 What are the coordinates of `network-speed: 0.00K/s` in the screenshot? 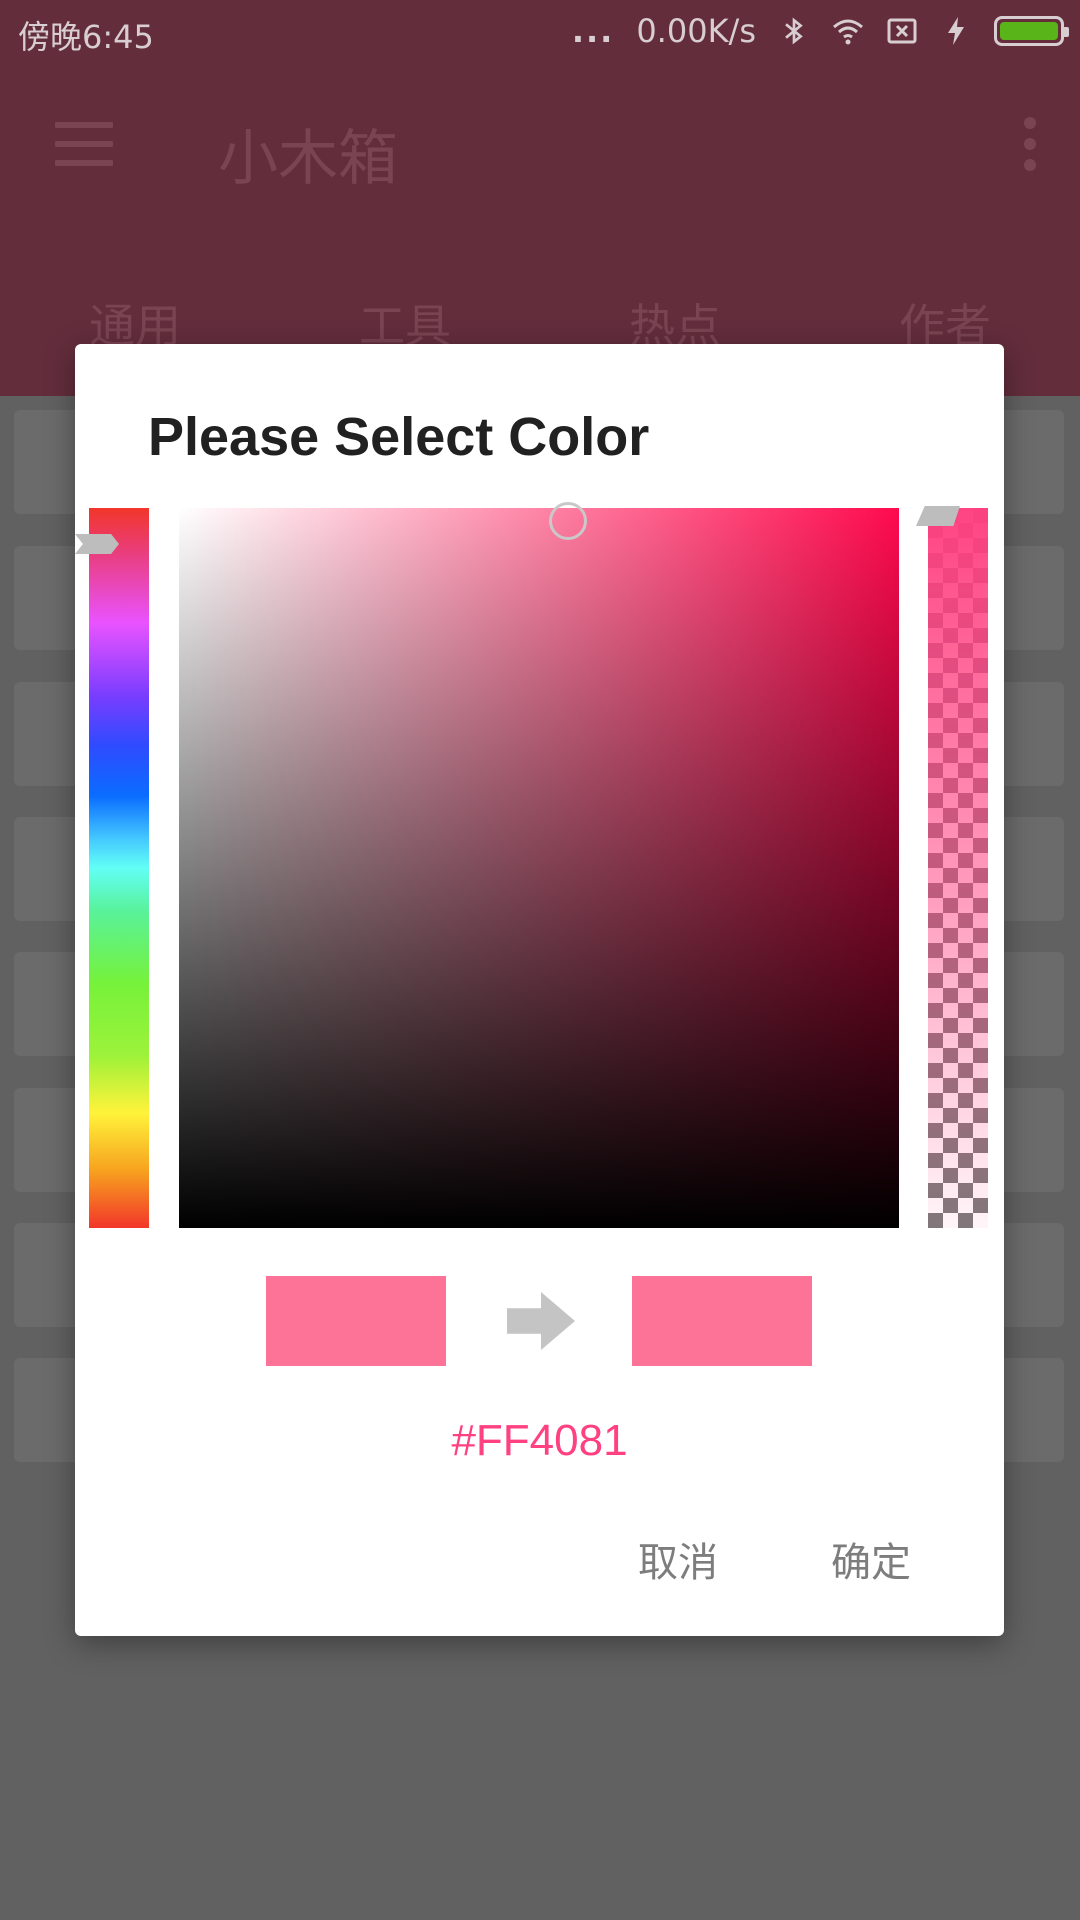 It's located at (696, 31).